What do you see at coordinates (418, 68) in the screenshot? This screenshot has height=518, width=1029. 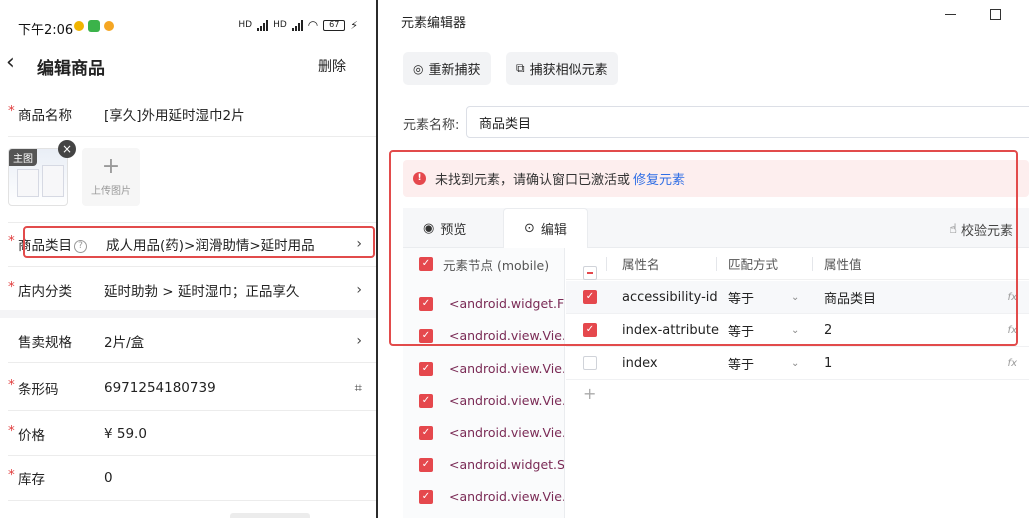 I see `recapture-icon: ◎` at bounding box center [418, 68].